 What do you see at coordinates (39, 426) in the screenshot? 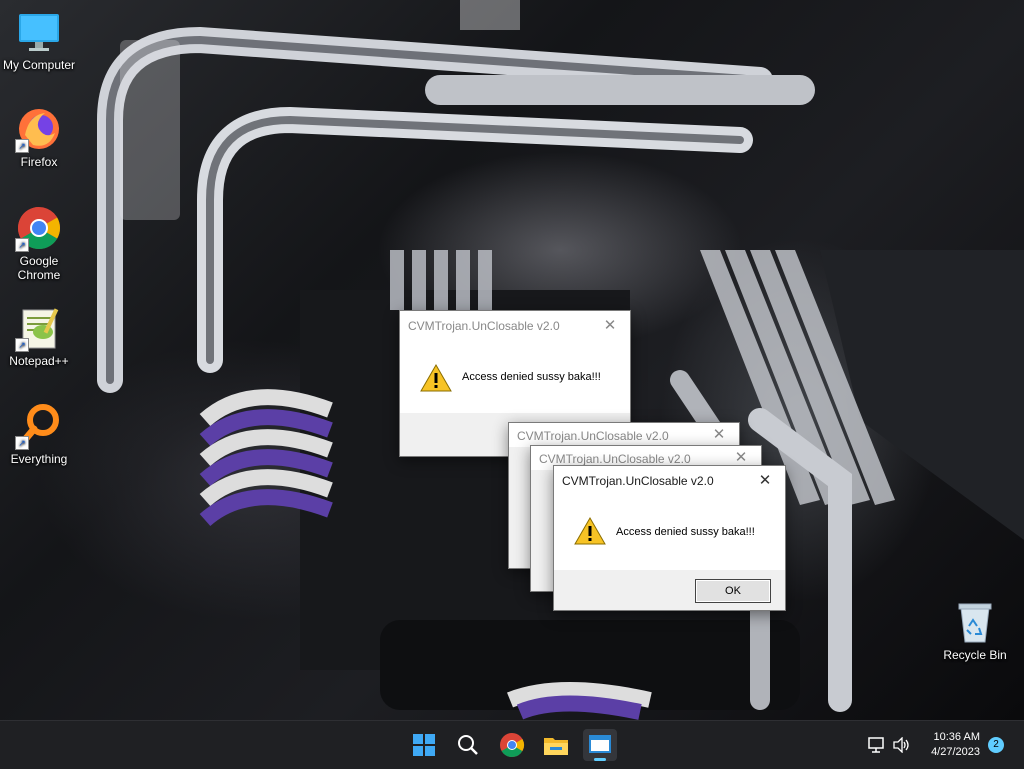
I see `everything-search-icon: ↗` at bounding box center [39, 426].